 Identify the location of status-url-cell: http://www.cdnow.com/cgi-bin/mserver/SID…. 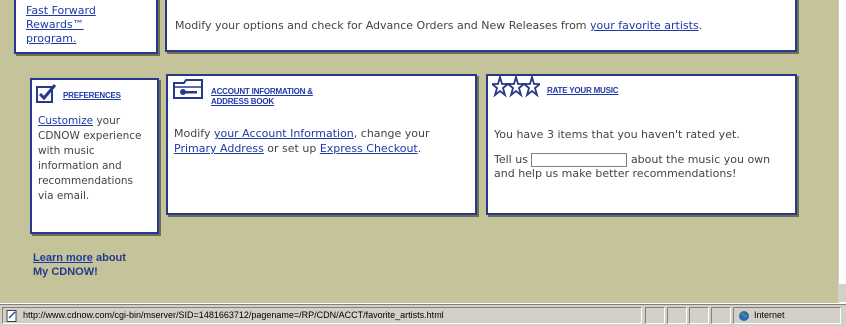
(322, 315).